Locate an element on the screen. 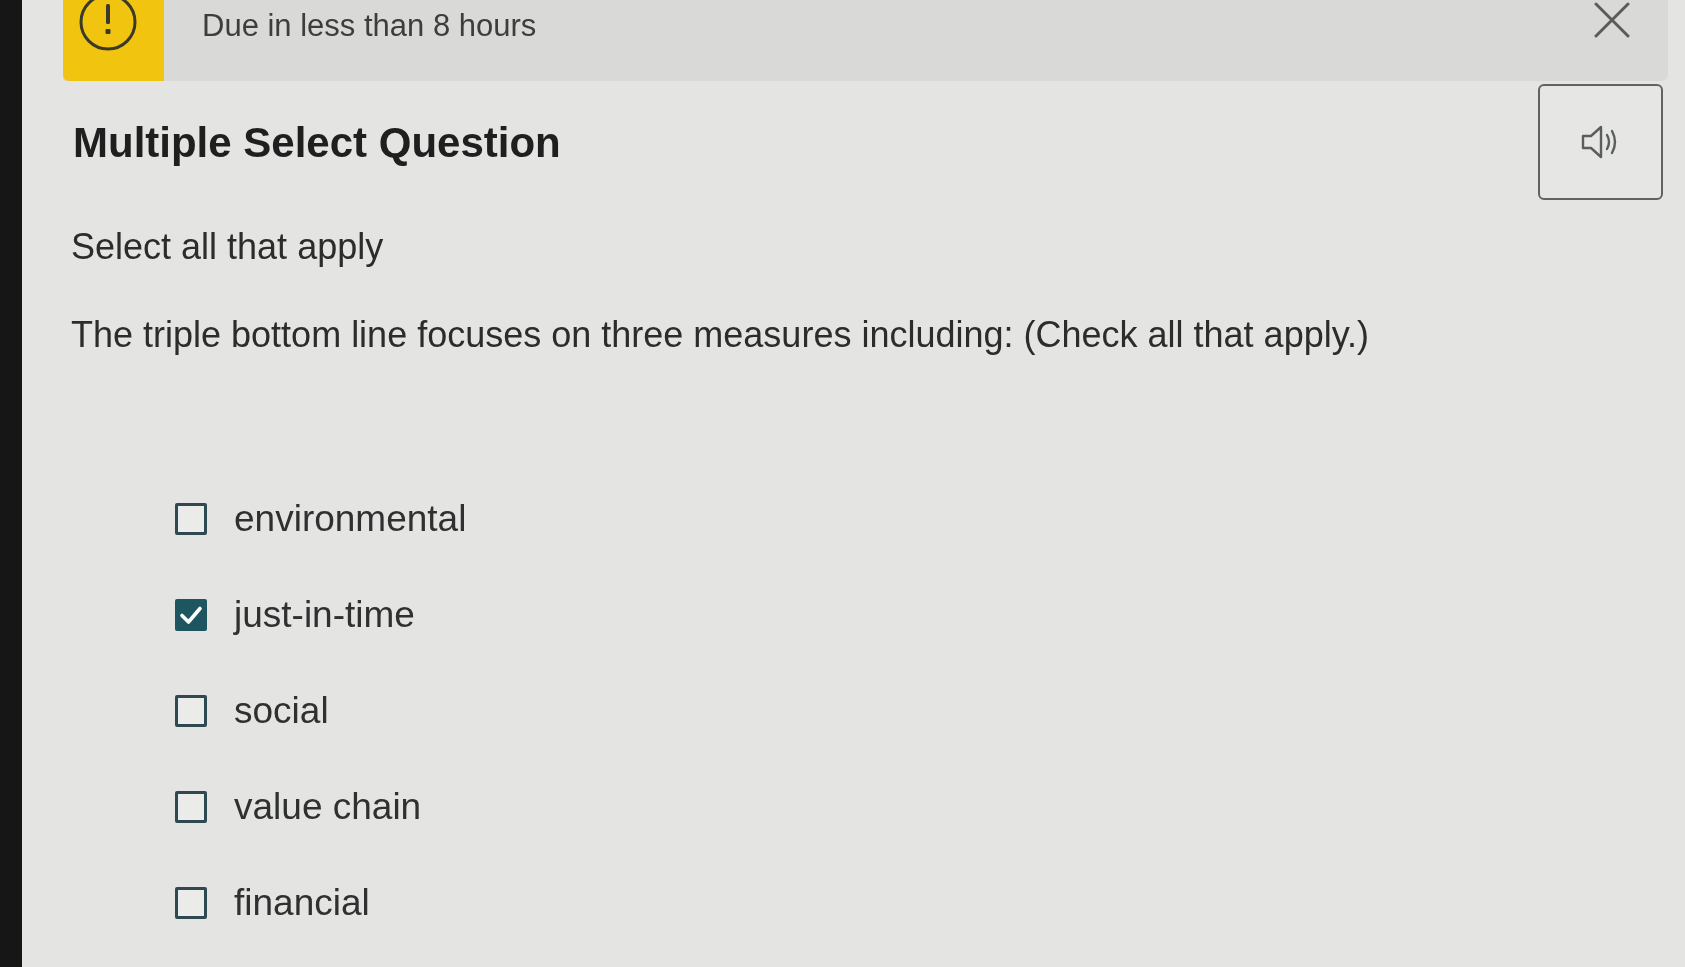 Image resolution: width=1685 pixels, height=967 pixels. close-button is located at coordinates (1612, 20).